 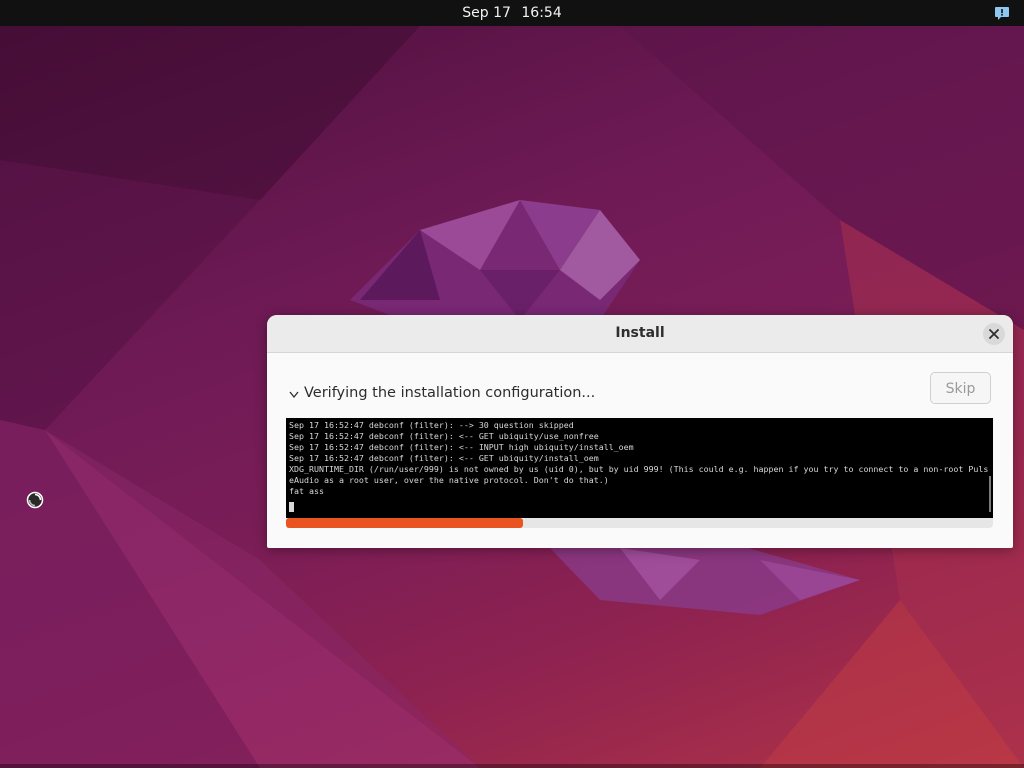 I want to click on chevron-down-icon, so click(x=294, y=395).